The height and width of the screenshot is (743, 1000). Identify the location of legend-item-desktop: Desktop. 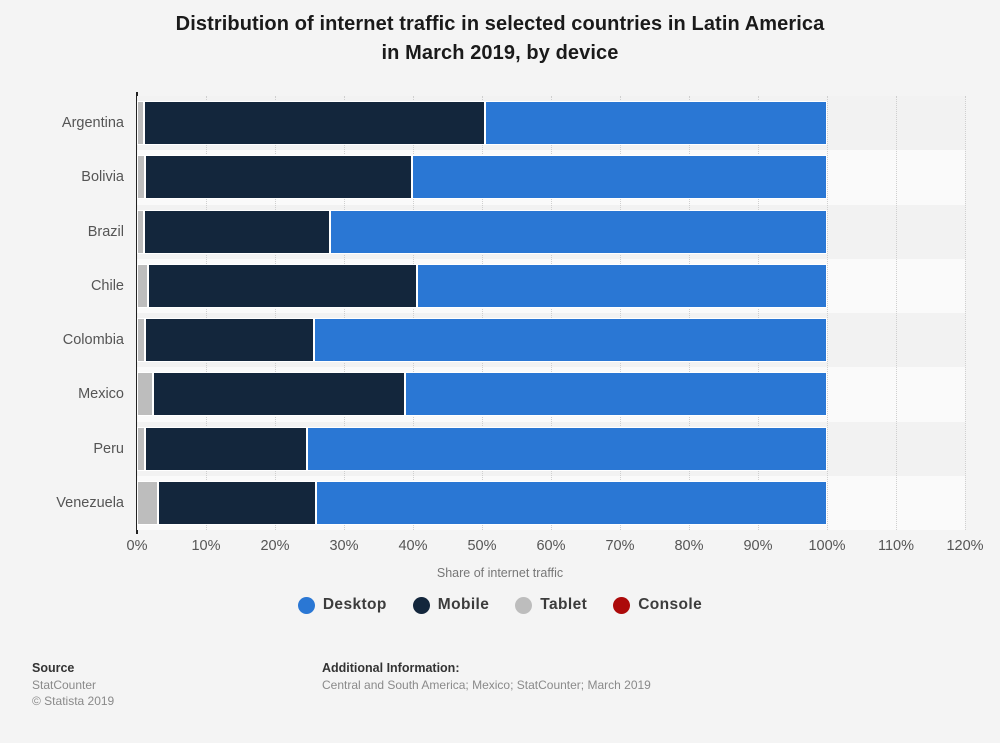
(342, 605).